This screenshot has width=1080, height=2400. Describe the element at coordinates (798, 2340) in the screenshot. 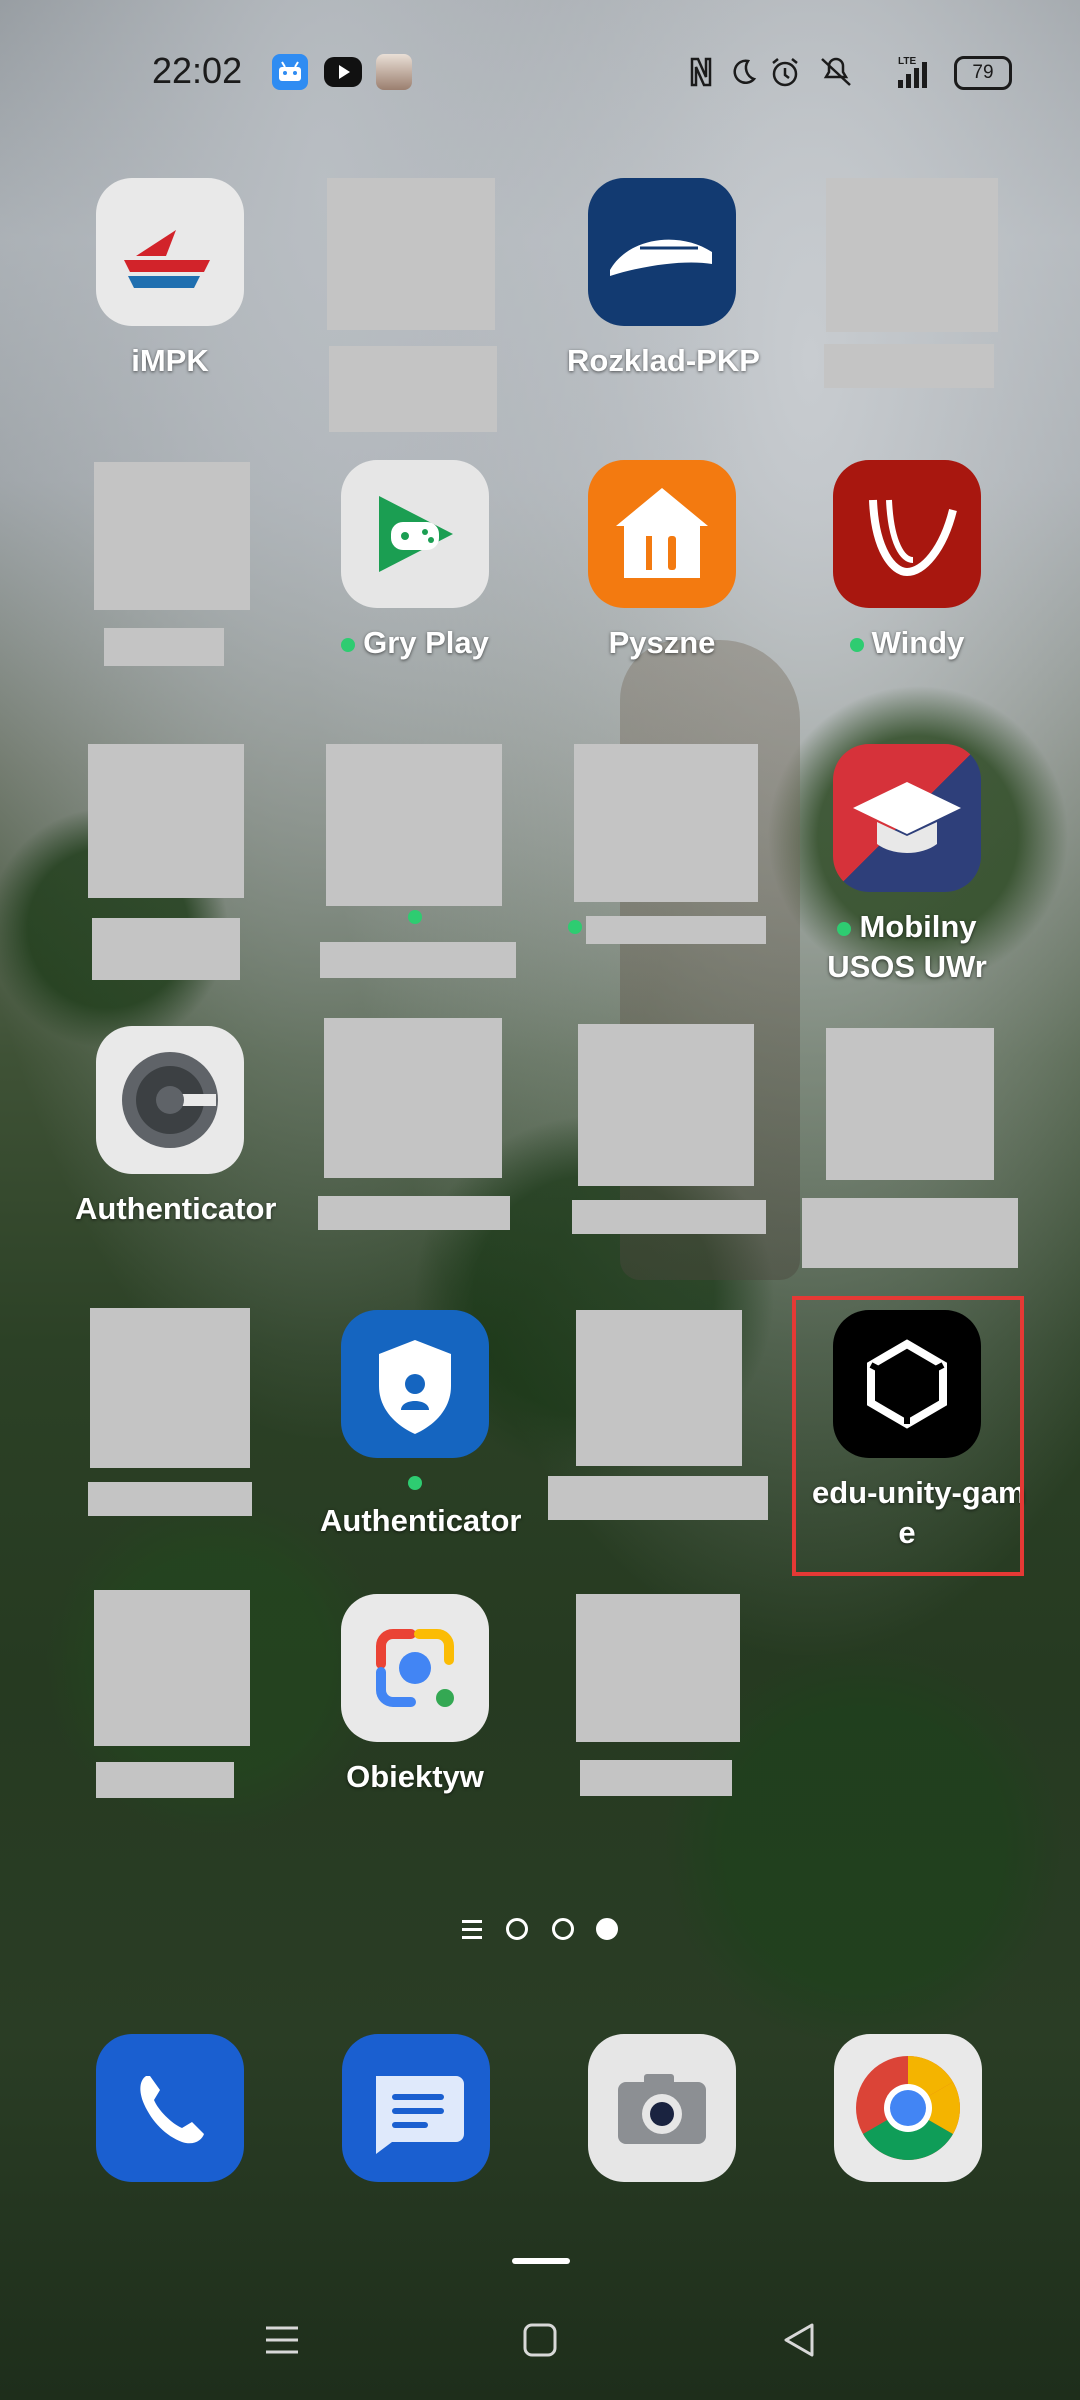

I see `back-triangle-icon` at that location.